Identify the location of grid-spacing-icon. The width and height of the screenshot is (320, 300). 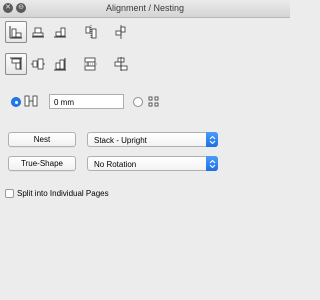
(153, 101).